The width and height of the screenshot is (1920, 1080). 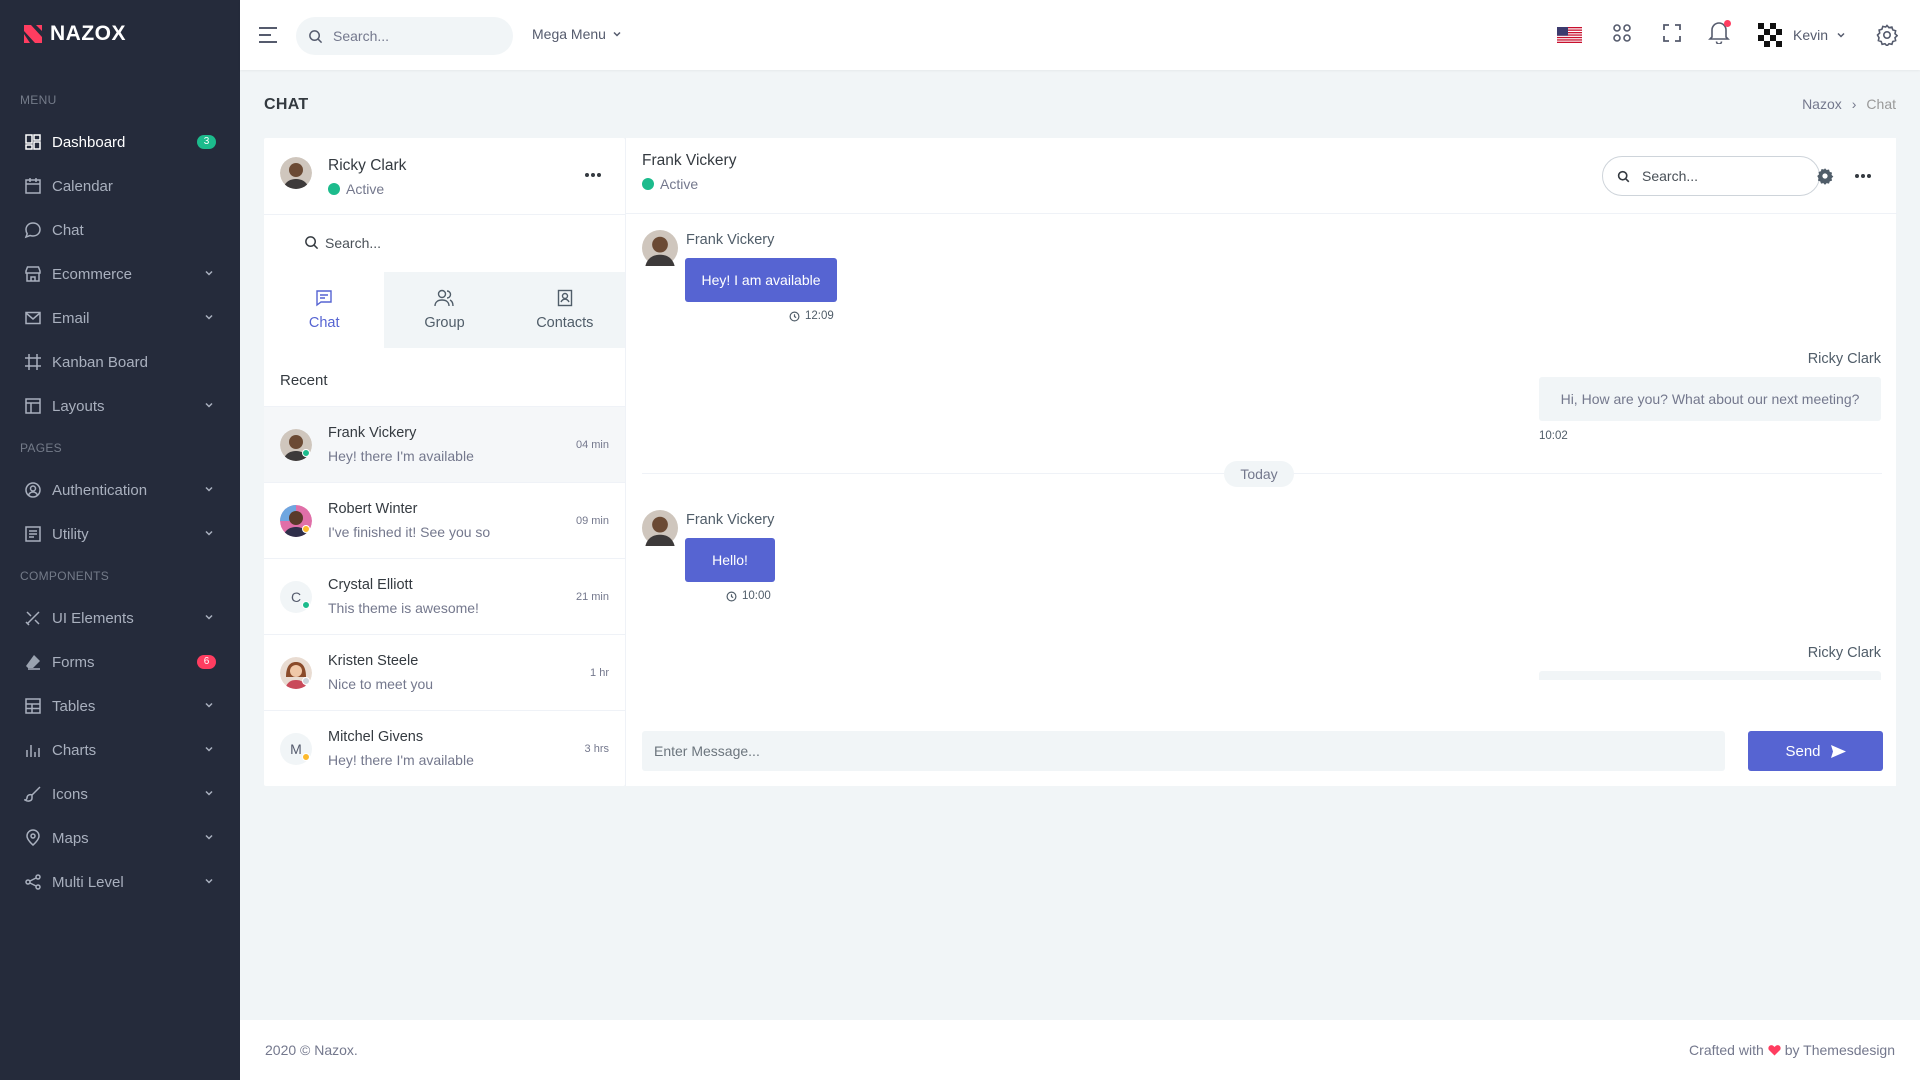 What do you see at coordinates (268, 35) in the screenshot?
I see `menu-toggle-icon` at bounding box center [268, 35].